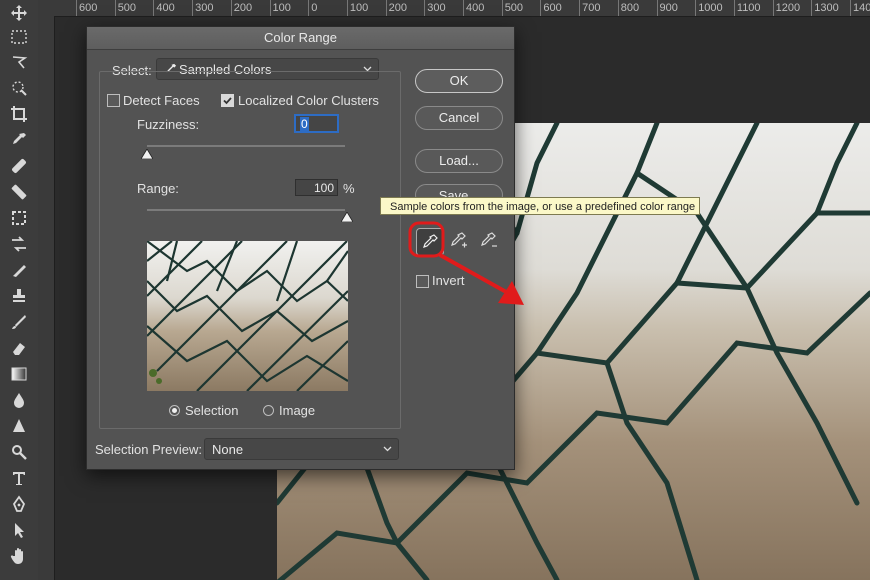 The width and height of the screenshot is (870, 580). I want to click on fuzziness-value: 0, so click(304, 124).